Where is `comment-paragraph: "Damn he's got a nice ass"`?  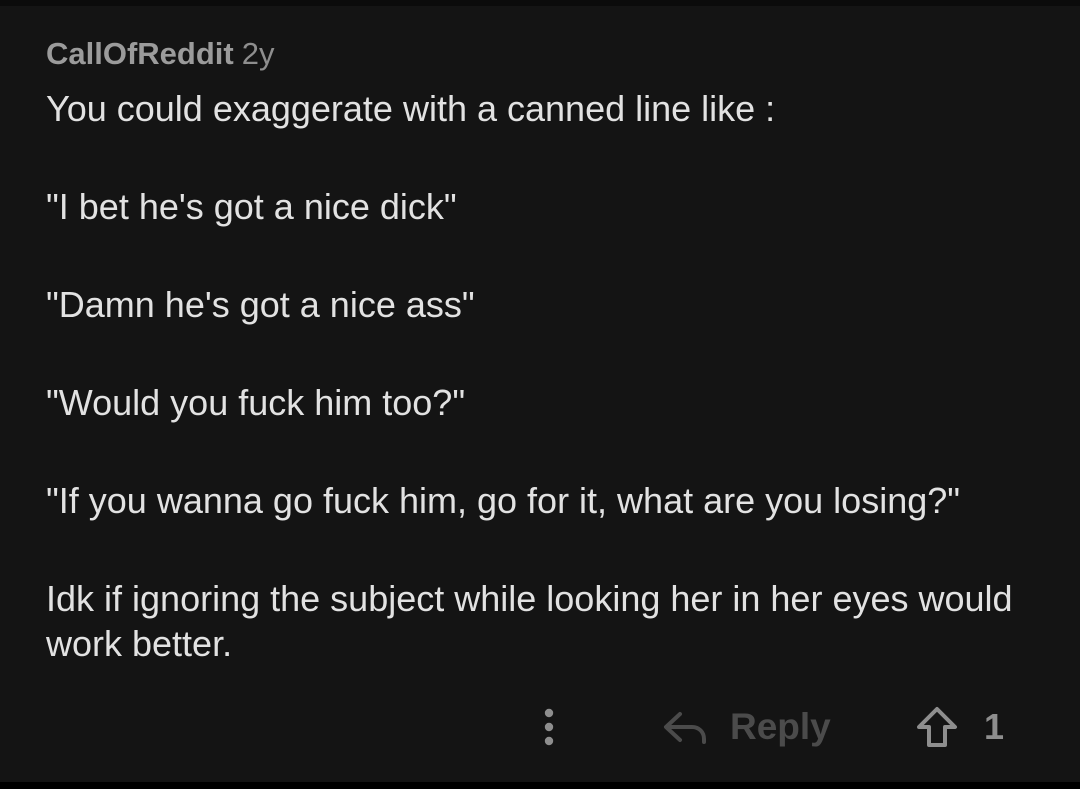 comment-paragraph: "Damn he's got a nice ass" is located at coordinates (260, 304).